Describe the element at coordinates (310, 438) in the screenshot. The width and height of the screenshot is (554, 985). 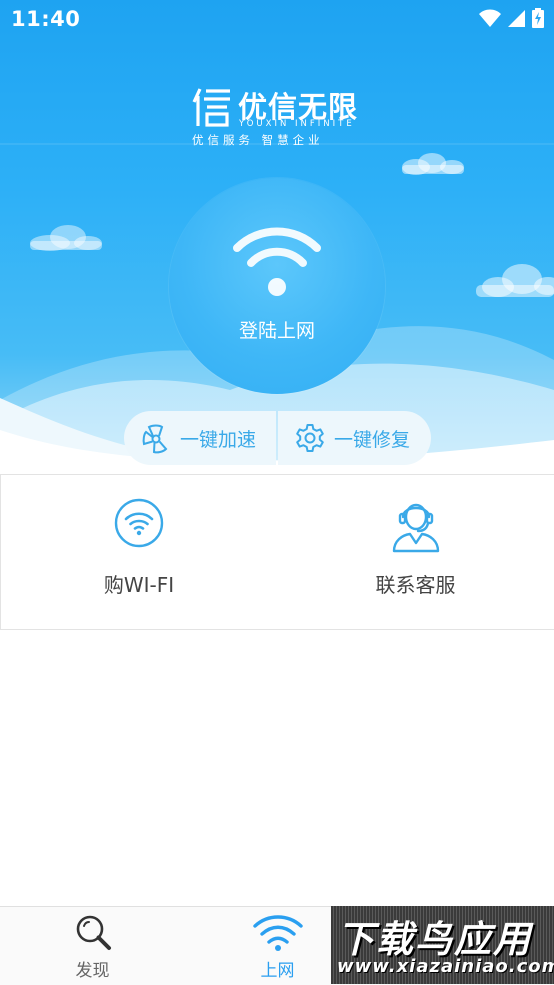
I see `gear-icon` at that location.